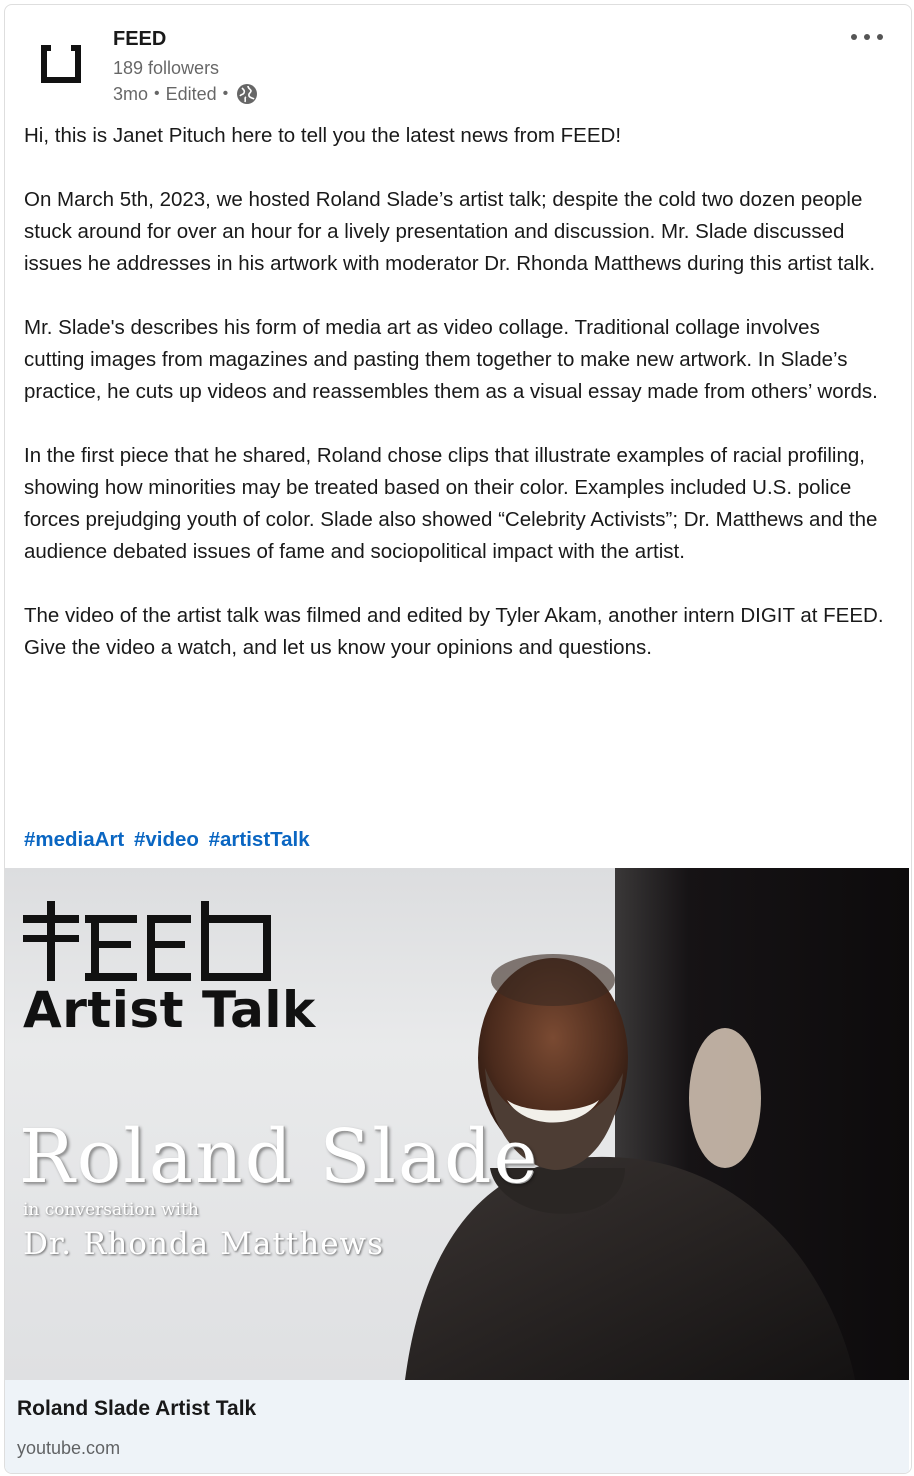 The height and width of the screenshot is (1476, 914). What do you see at coordinates (457, 1426) in the screenshot?
I see `link-preview: Roland Slade Artist Talk youtube.com` at bounding box center [457, 1426].